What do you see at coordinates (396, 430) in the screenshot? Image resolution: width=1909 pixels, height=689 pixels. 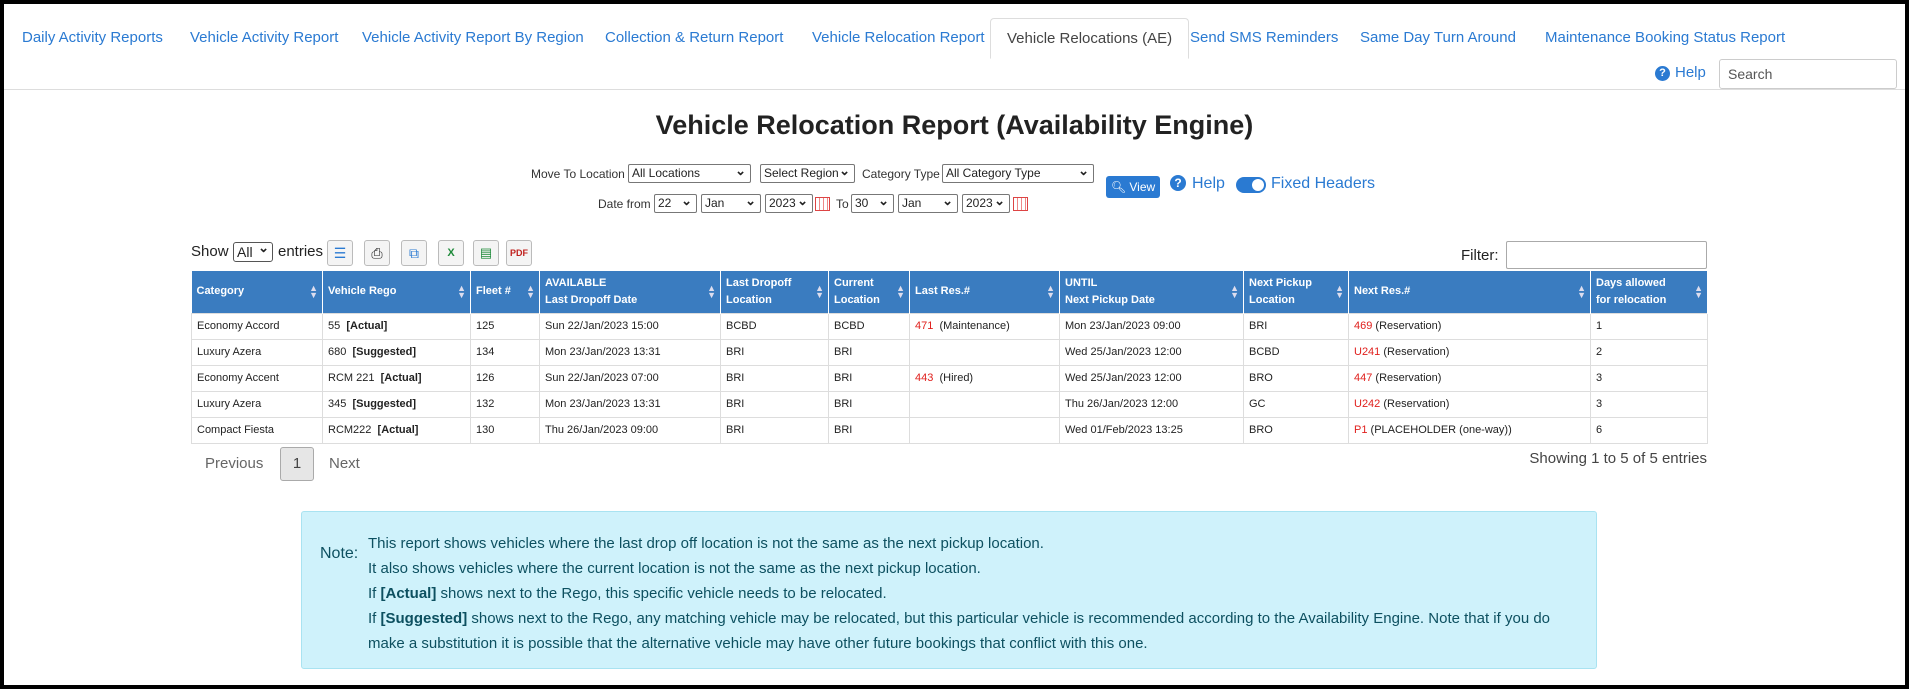 I see `table-cell: RCM222 [Actual]` at bounding box center [396, 430].